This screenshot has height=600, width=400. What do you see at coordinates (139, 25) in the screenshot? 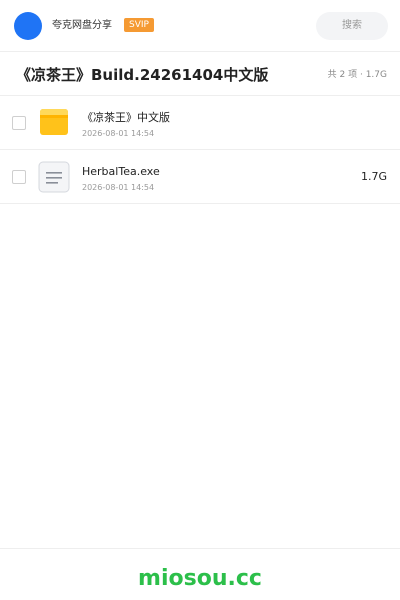
I see `svip-badge: SVIP` at bounding box center [139, 25].